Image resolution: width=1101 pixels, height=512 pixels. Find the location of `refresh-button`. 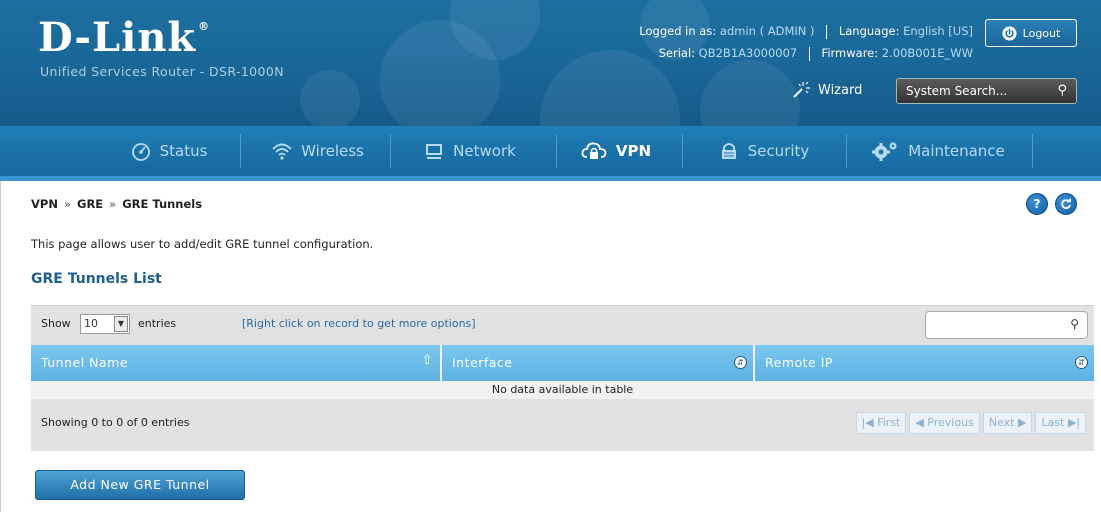

refresh-button is located at coordinates (1066, 204).